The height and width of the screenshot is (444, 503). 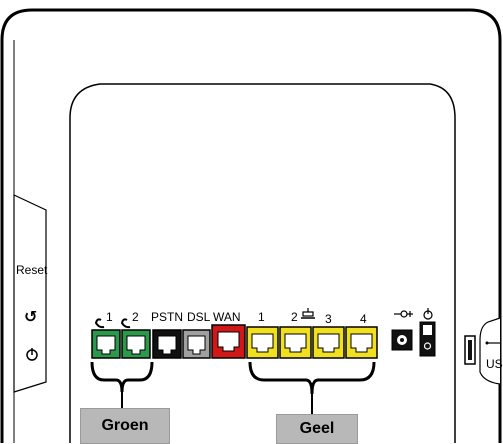 I want to click on green-callout-label: Groen, so click(x=125, y=425).